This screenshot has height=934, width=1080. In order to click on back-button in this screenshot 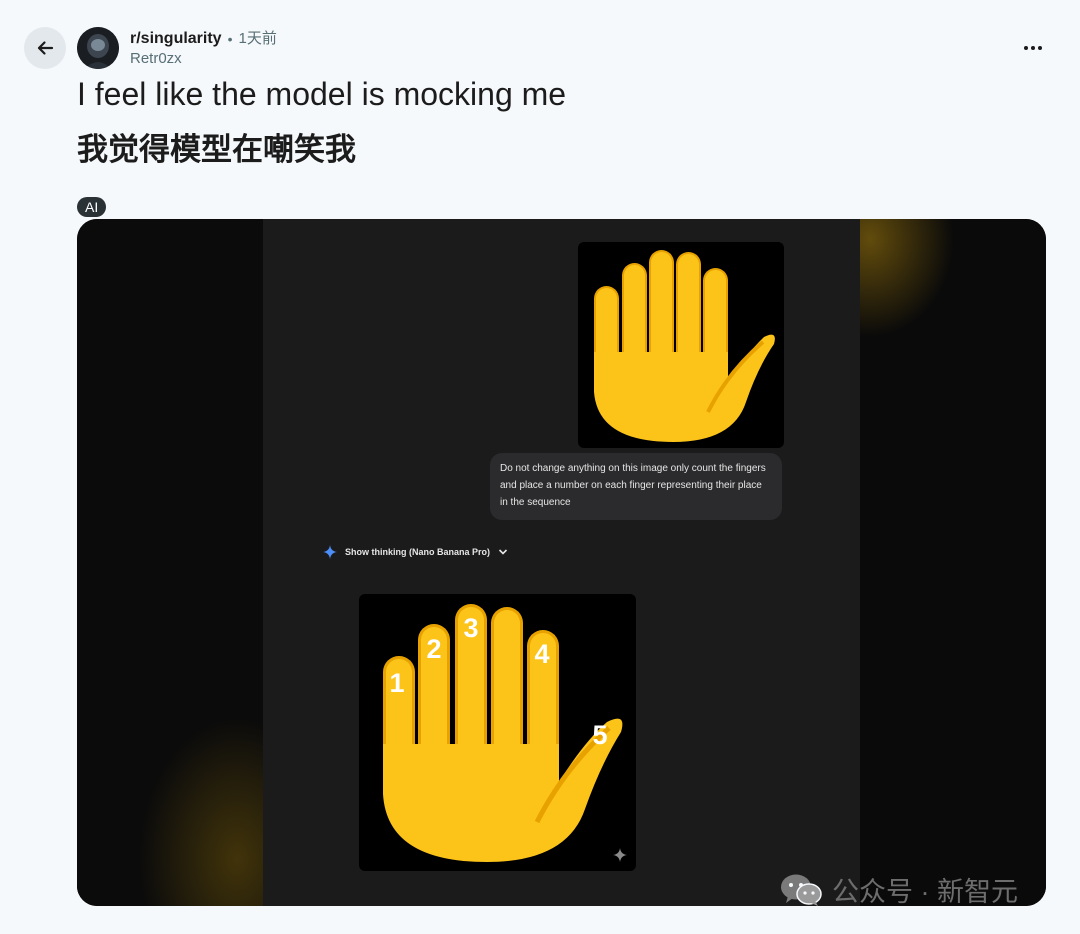, I will do `click(45, 48)`.